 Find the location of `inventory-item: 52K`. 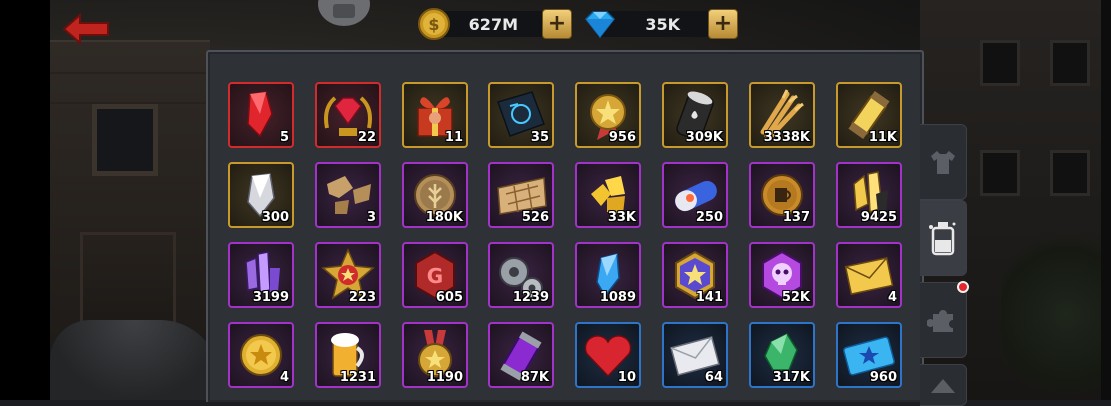

inventory-item: 52K is located at coordinates (782, 275).